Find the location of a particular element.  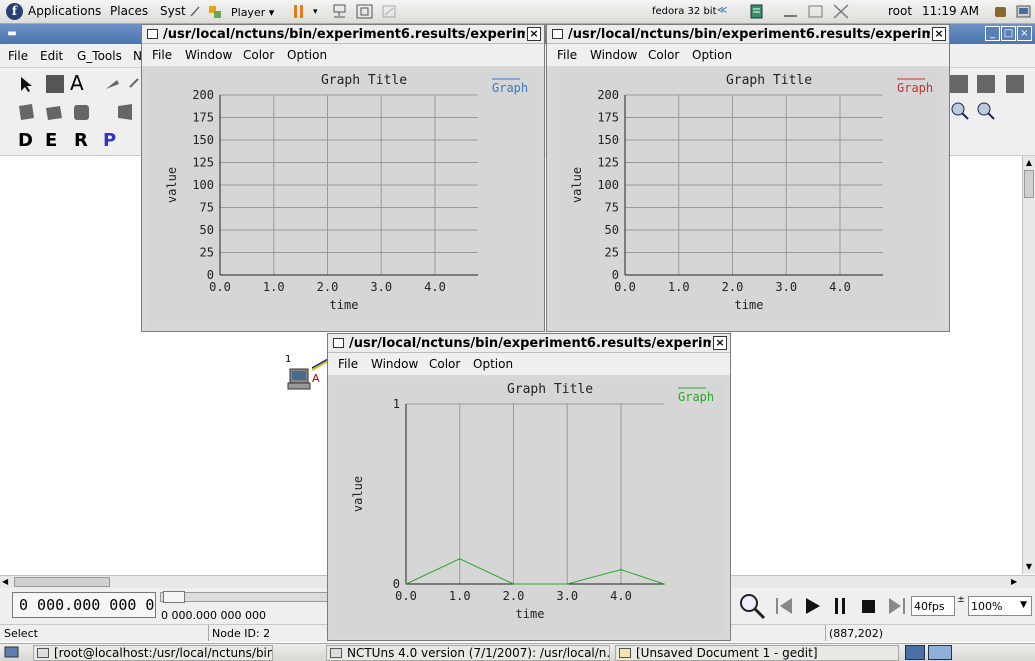

scroll-down-icon: ▼ is located at coordinates (1029, 567).